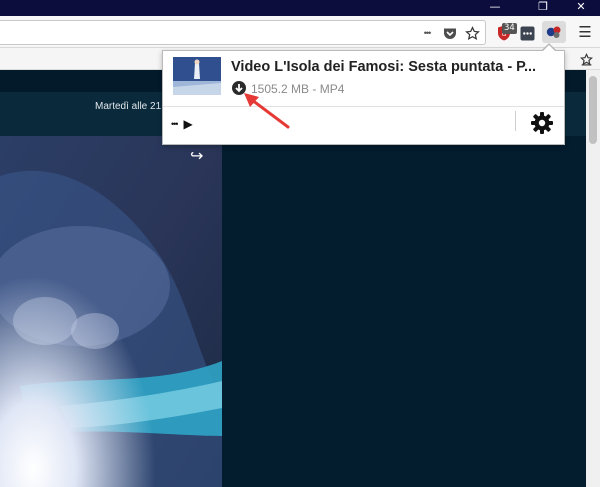 Image resolution: width=600 pixels, height=487 pixels. I want to click on bookmark-star-button, so click(472, 33).